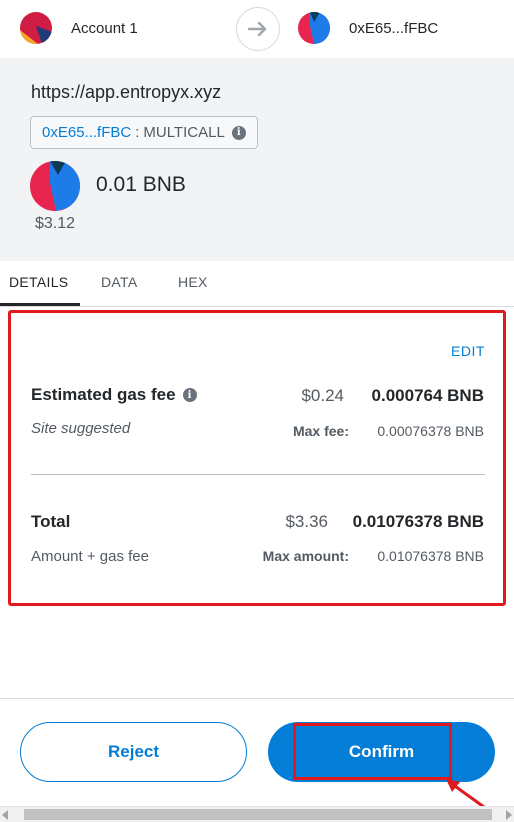 The height and width of the screenshot is (822, 514). I want to click on scrollbar-thumb, so click(258, 814).